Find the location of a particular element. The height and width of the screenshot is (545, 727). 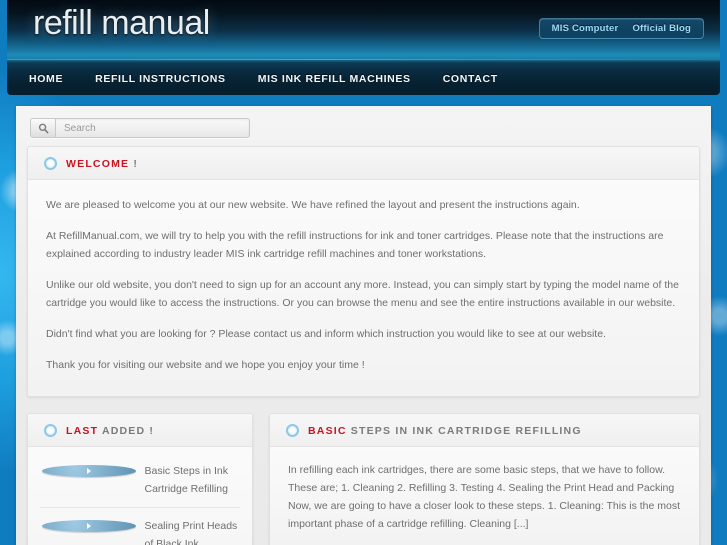

list-item: Basic Steps in Ink Cartridge Refilling is located at coordinates (140, 480).